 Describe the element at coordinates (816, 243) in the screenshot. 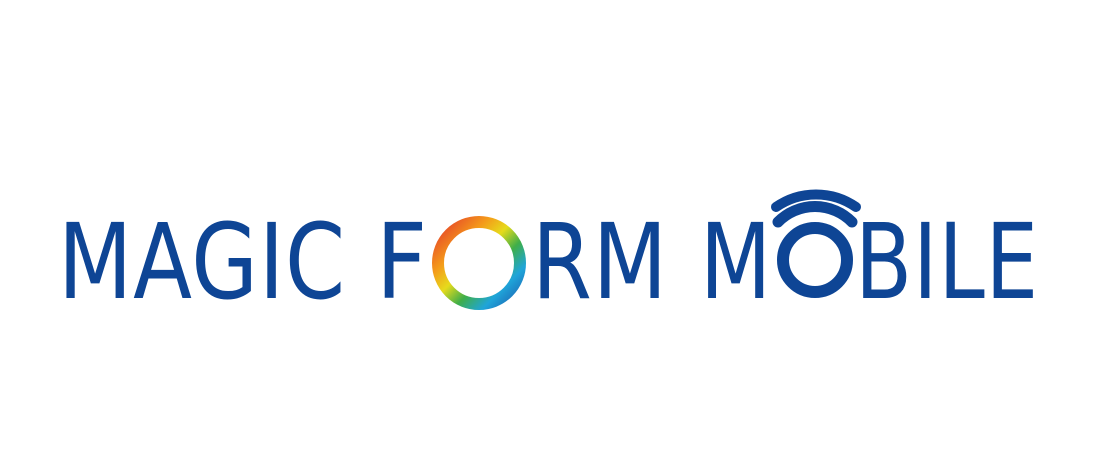

I see `wifi-signal-icon` at that location.